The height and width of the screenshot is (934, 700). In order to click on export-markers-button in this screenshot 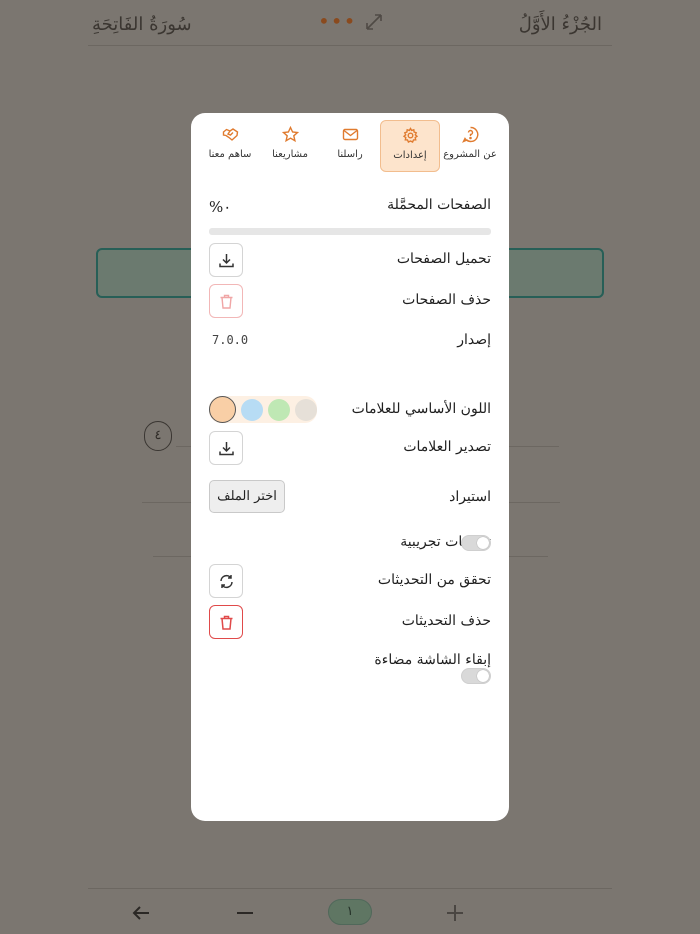, I will do `click(226, 448)`.